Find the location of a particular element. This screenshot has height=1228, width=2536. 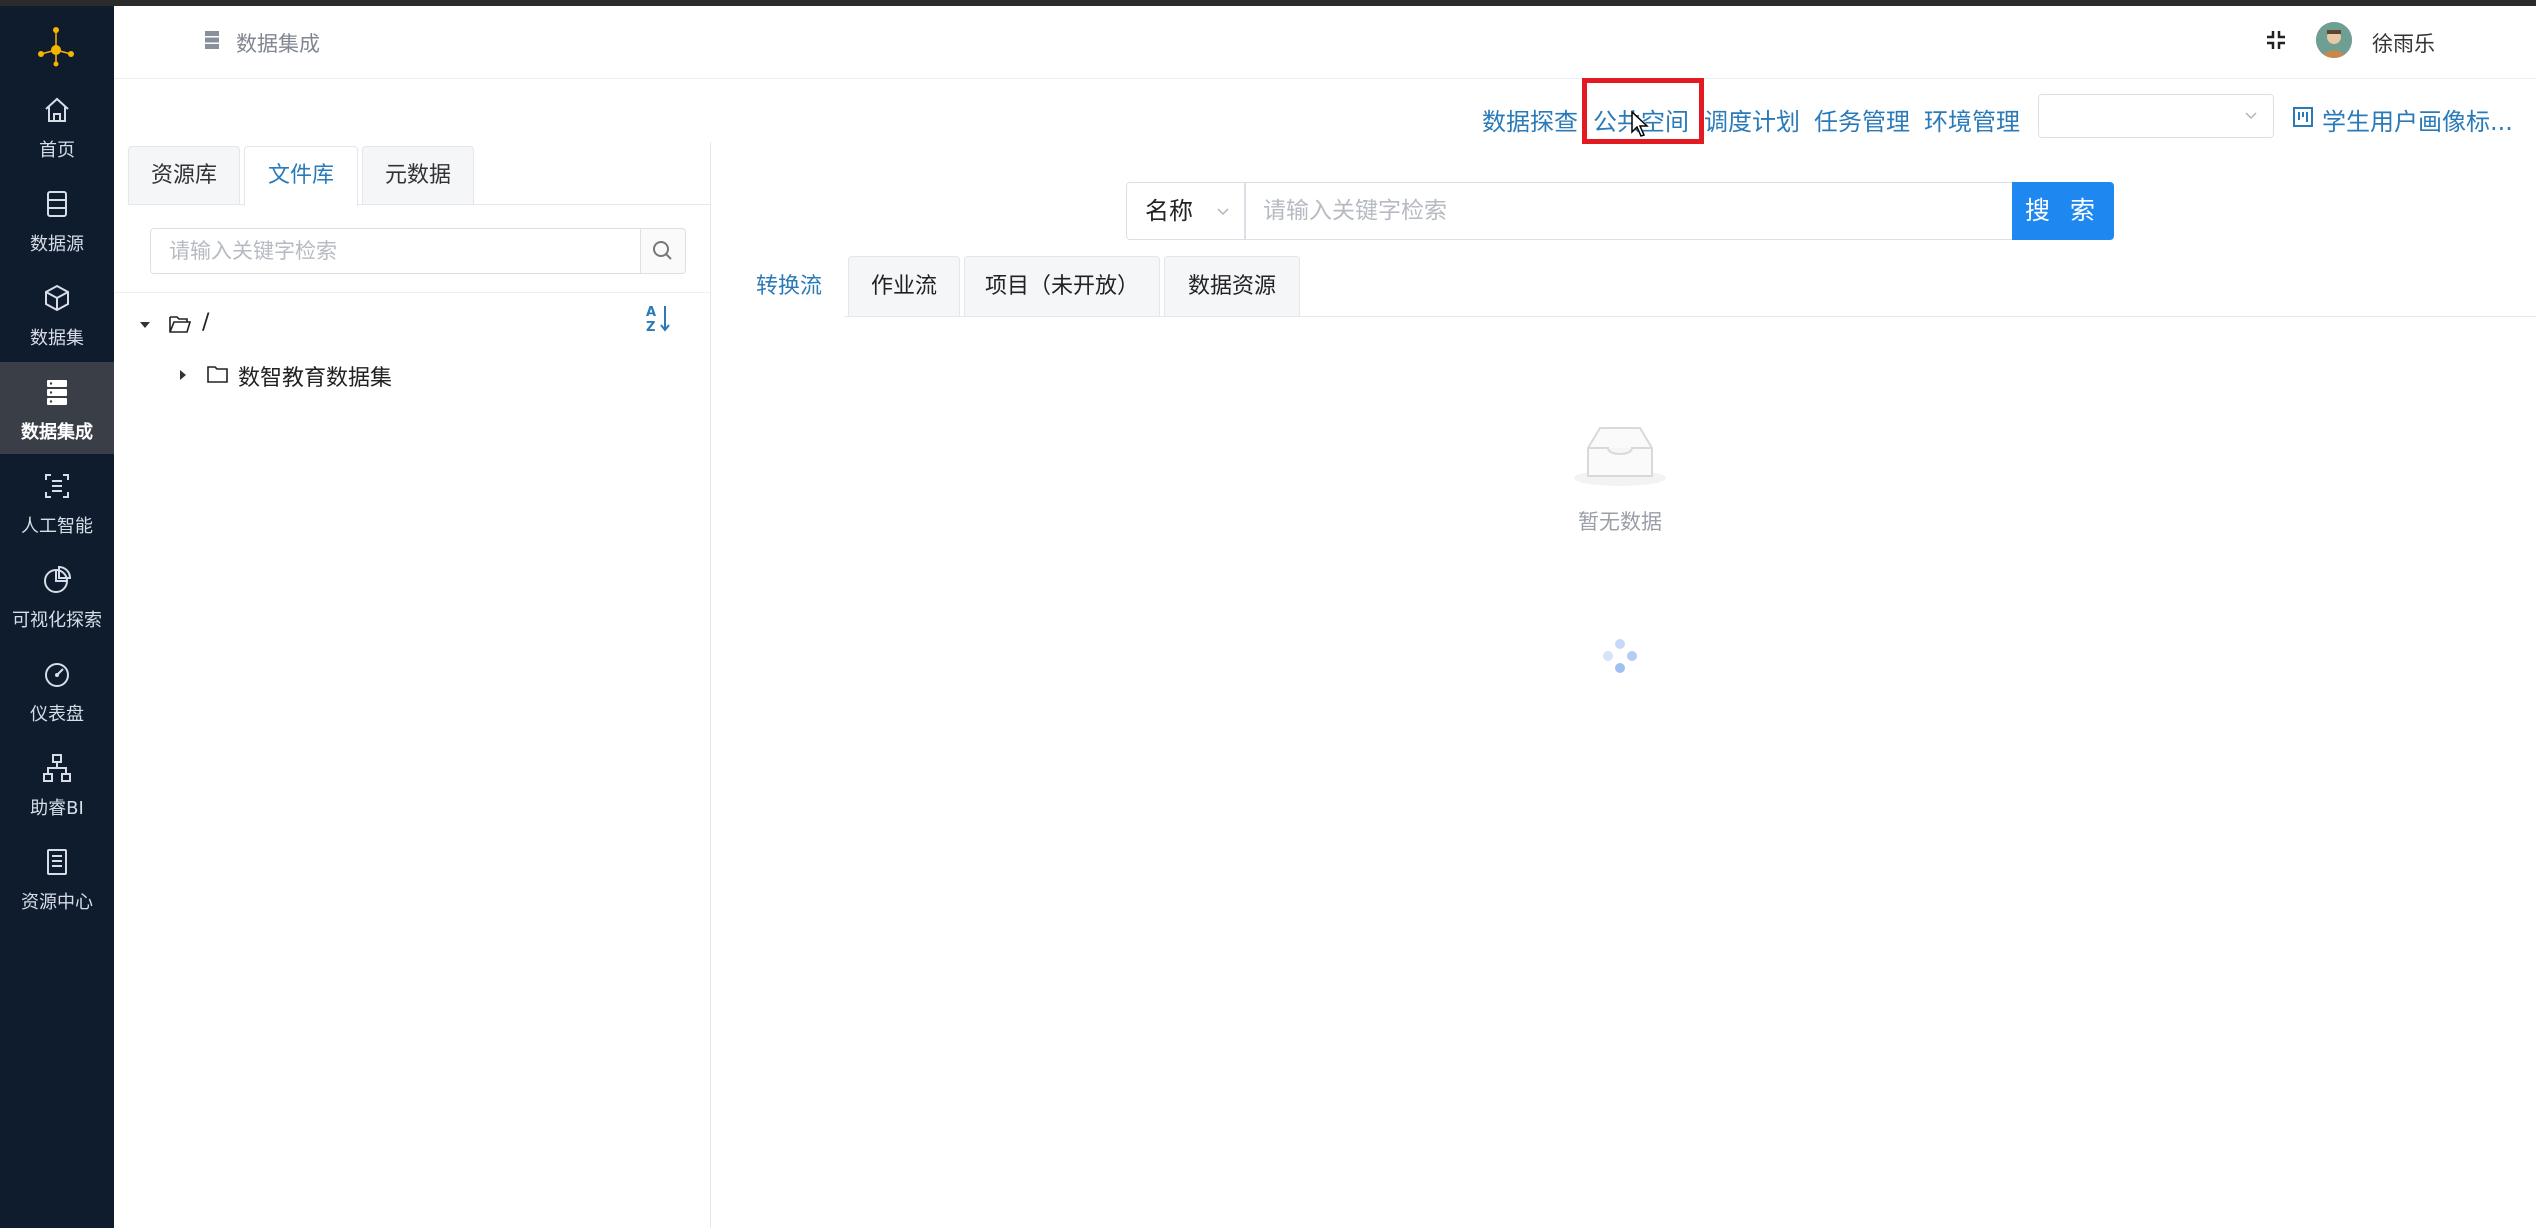

ai-scan-icon is located at coordinates (57, 486).